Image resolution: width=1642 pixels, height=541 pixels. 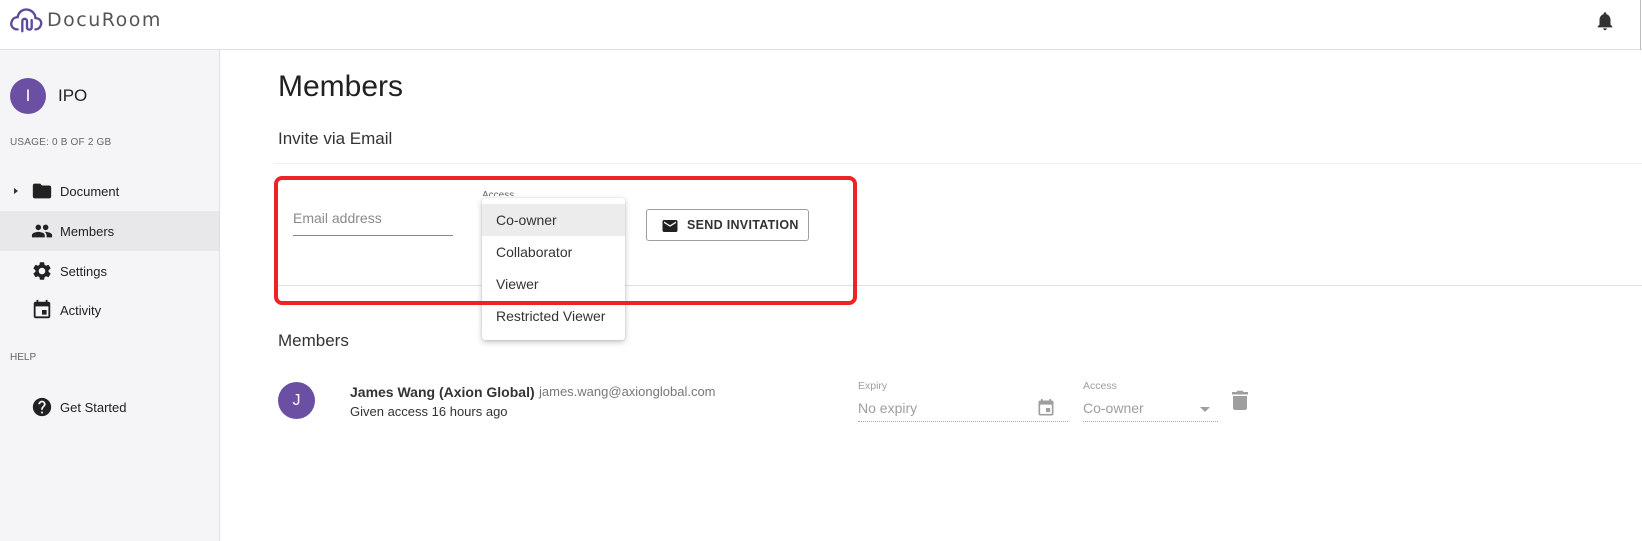 I want to click on access-select-label: Access, so click(x=498, y=193).